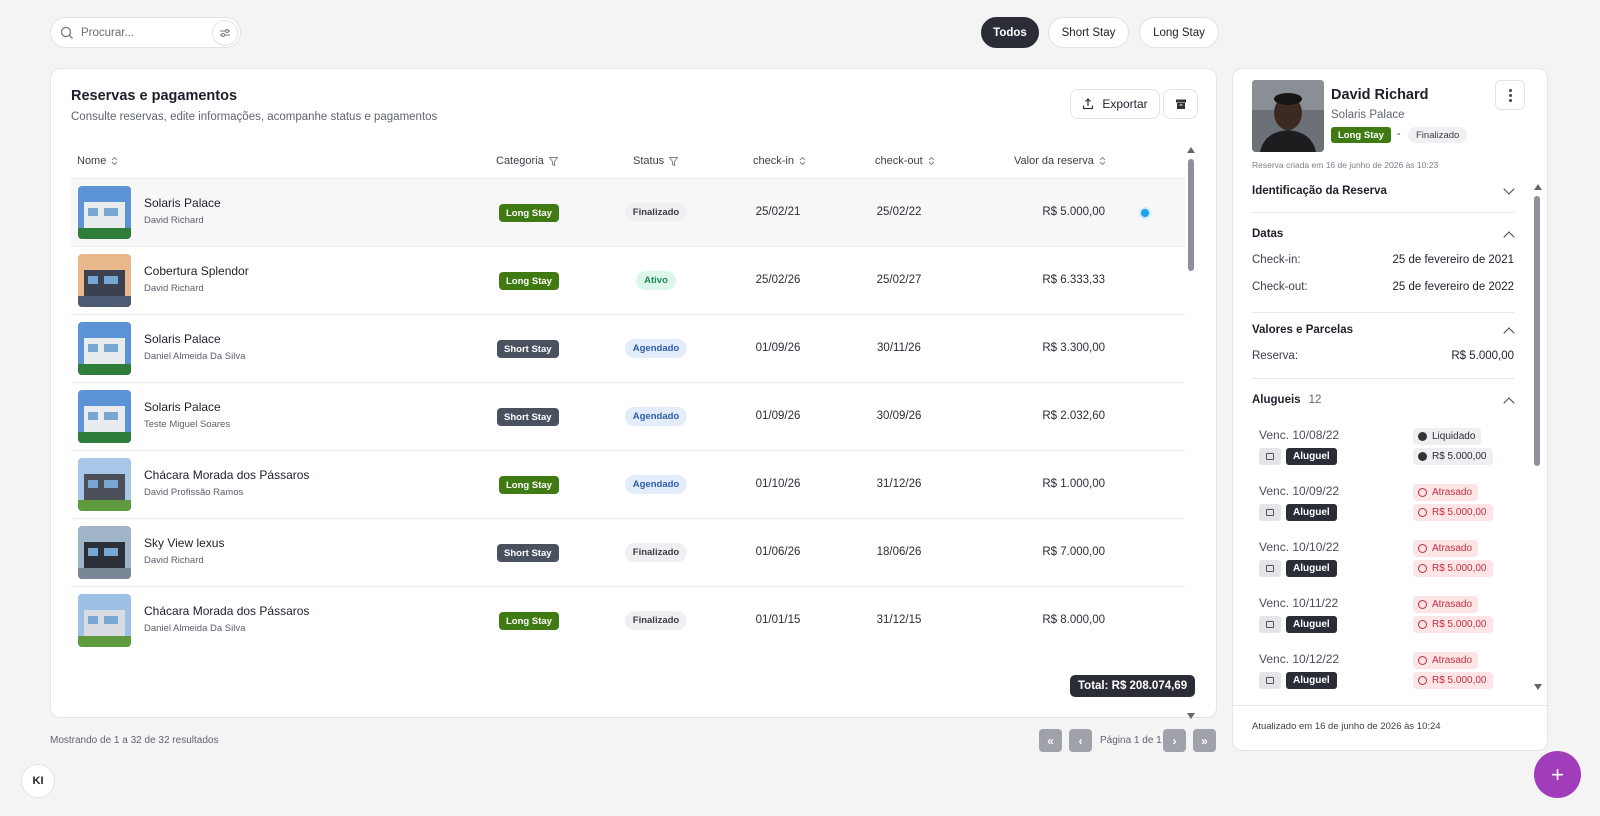 This screenshot has height=816, width=1600. I want to click on th-checkin: check-in, so click(779, 161).